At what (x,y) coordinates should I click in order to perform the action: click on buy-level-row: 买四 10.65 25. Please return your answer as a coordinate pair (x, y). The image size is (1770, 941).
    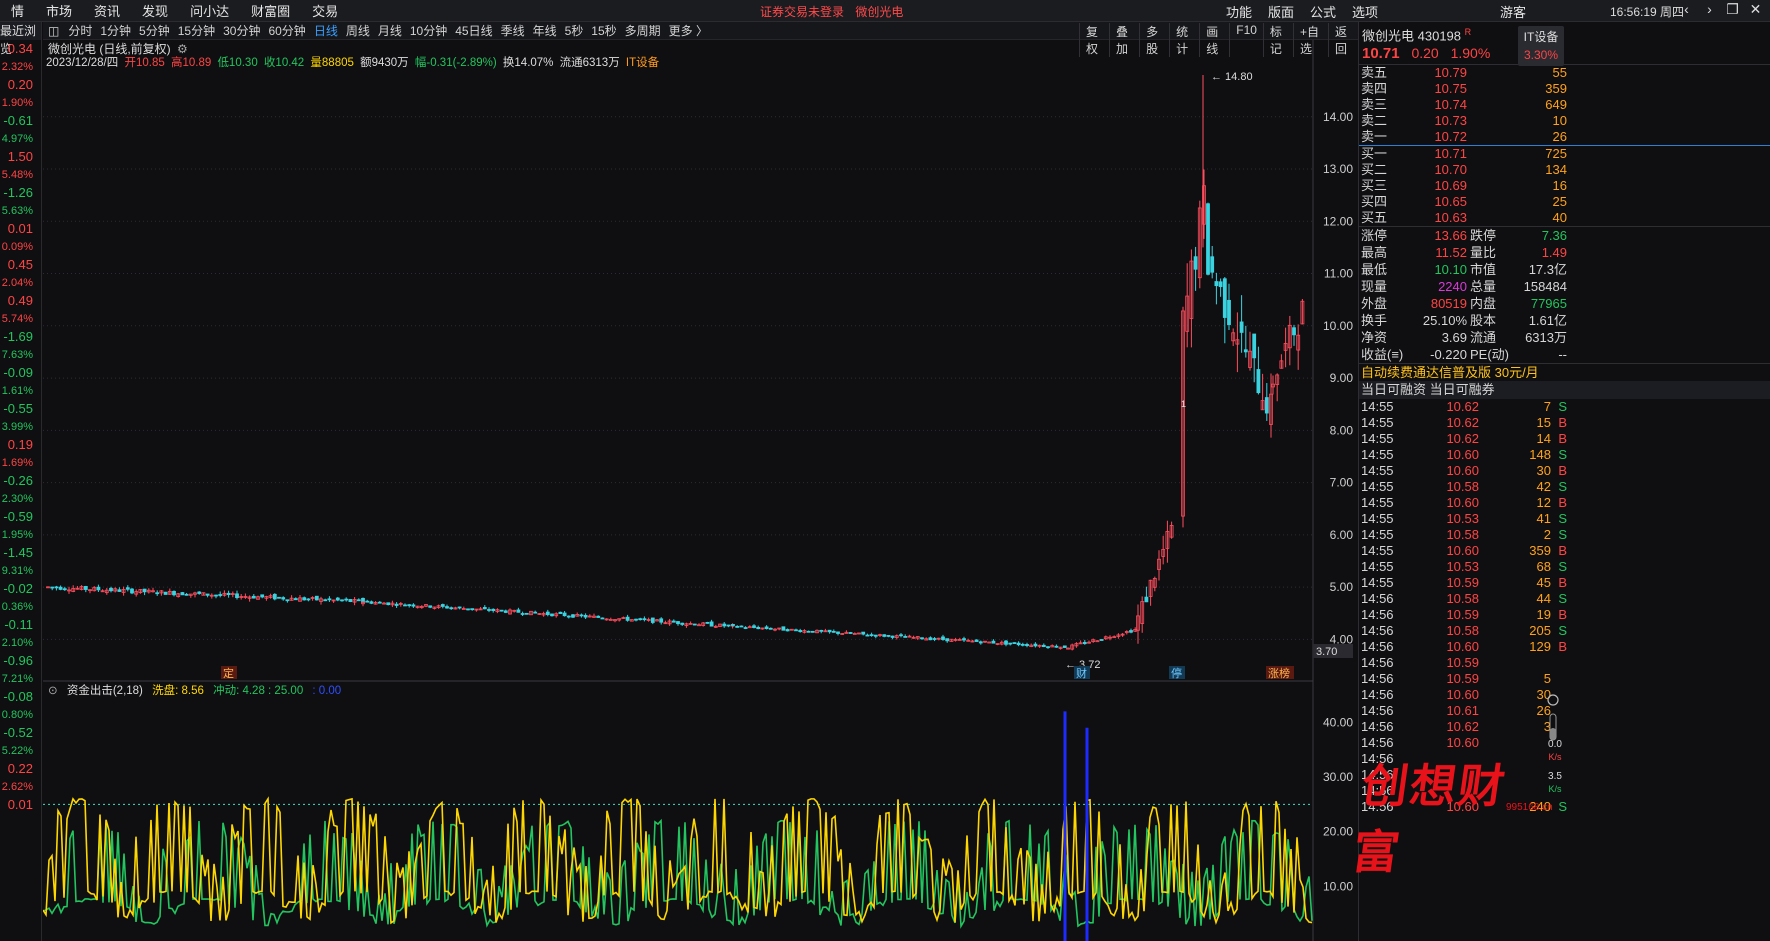
    Looking at the image, I should click on (1564, 202).